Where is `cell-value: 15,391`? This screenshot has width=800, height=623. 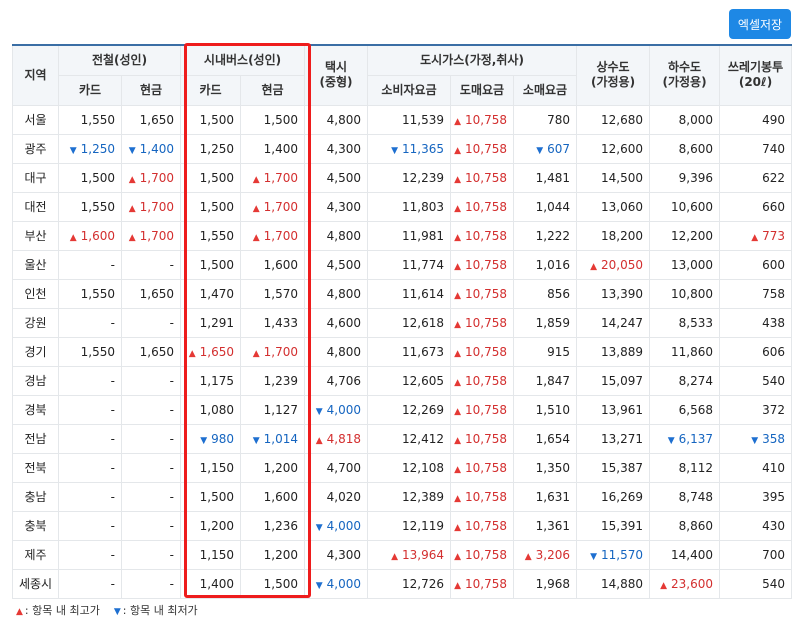
cell-value: 15,391 is located at coordinates (622, 525).